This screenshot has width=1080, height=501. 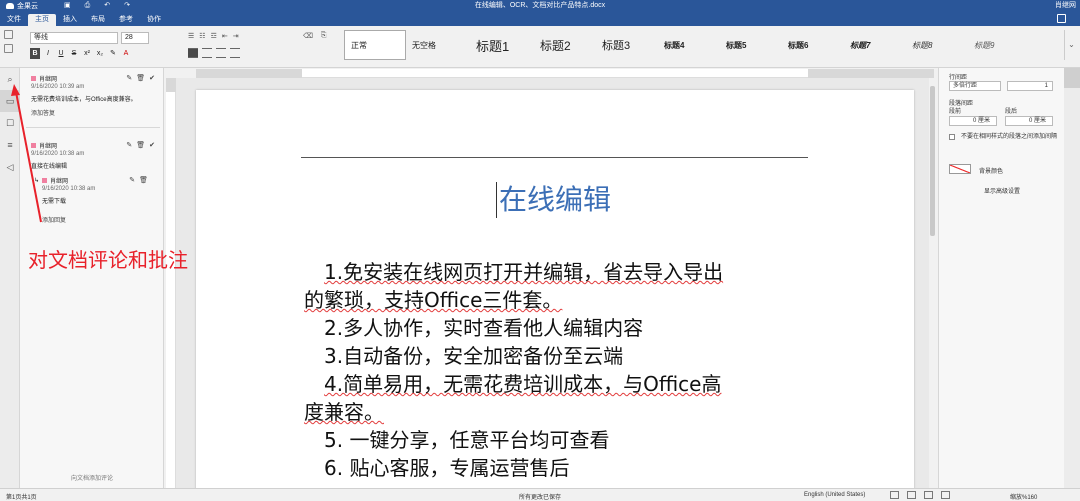 What do you see at coordinates (14, 20) in the screenshot?
I see `menu-file: 文件` at bounding box center [14, 20].